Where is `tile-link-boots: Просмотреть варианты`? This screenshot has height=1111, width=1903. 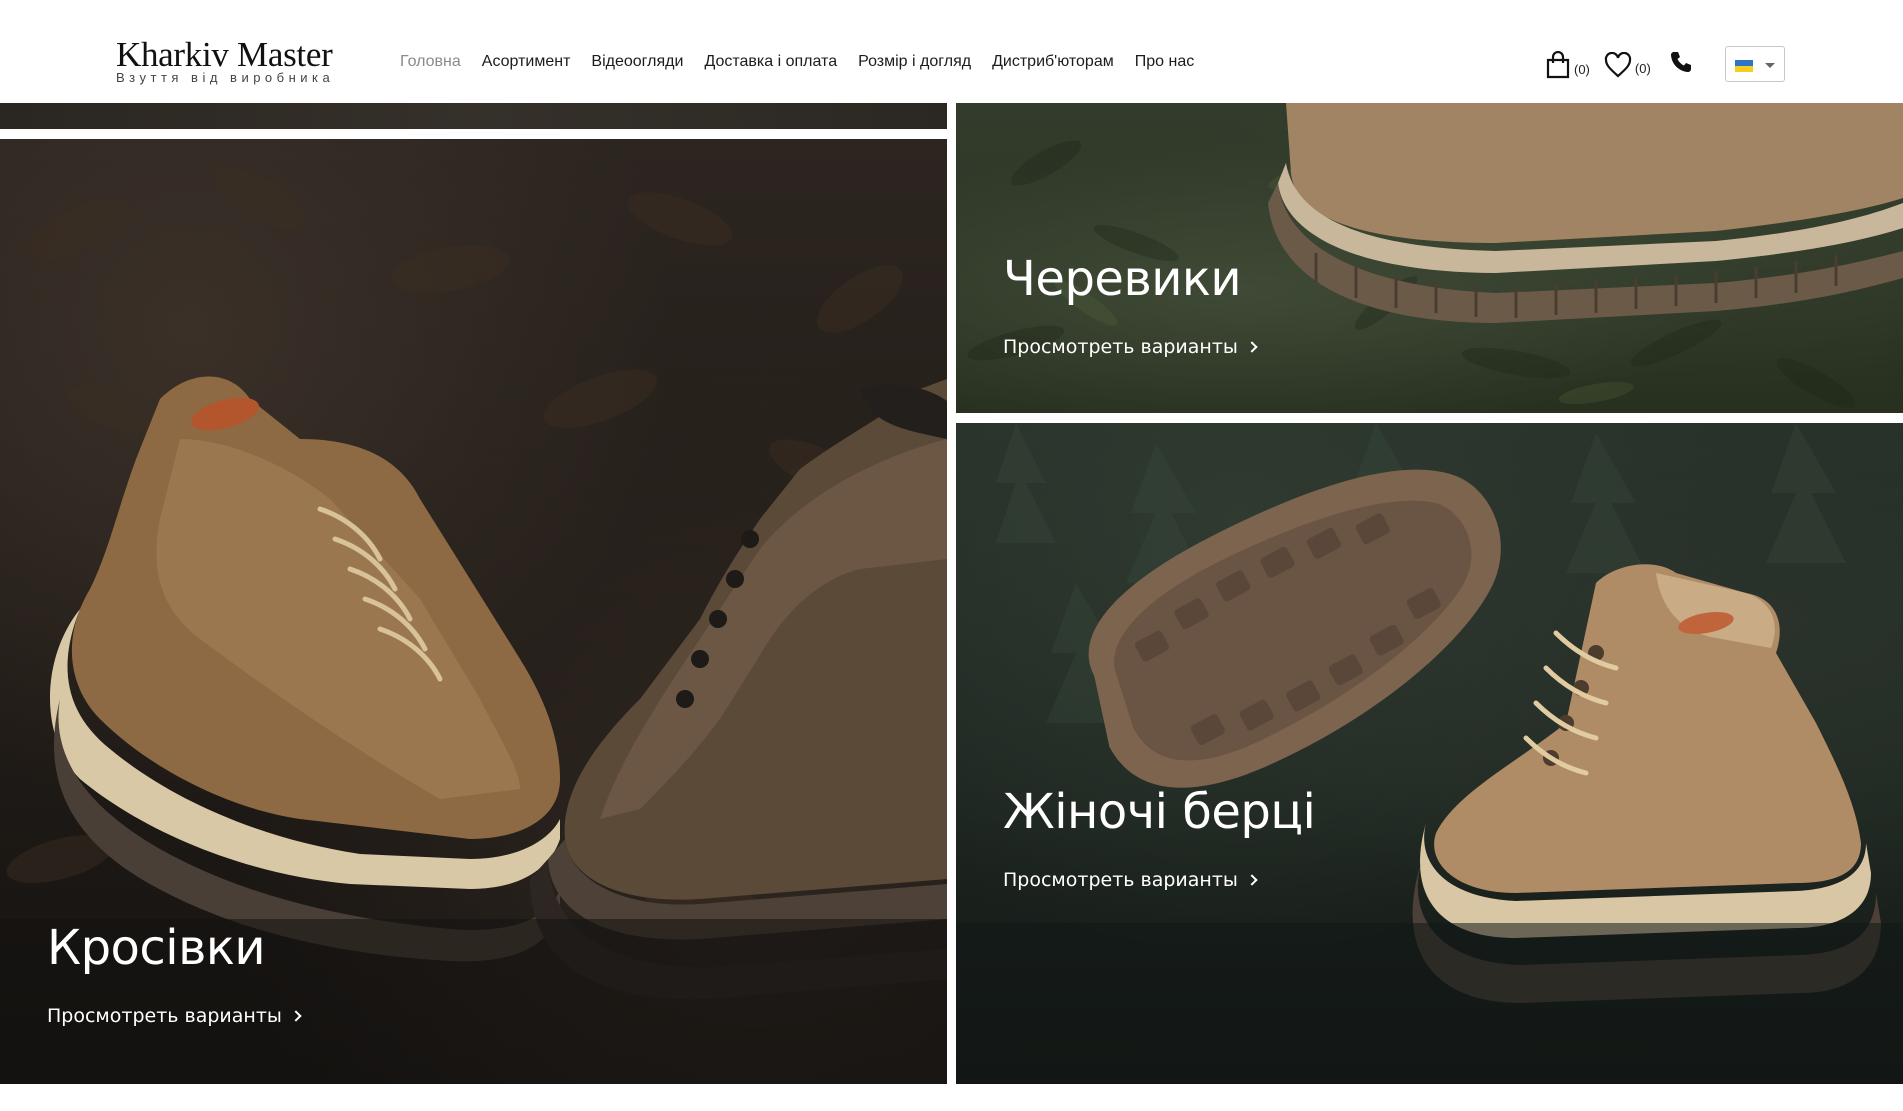
tile-link-boots: Просмотреть варианты is located at coordinates (1130, 347).